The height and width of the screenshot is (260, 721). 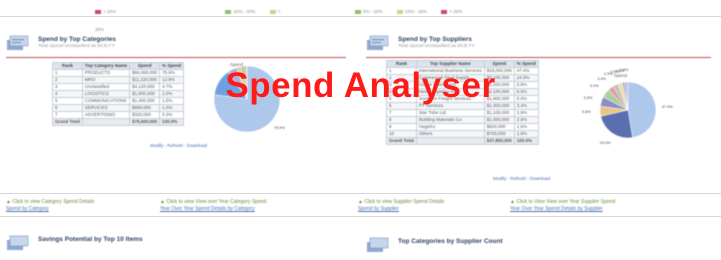 I want to click on table-cell: 2.6%, so click(x=526, y=120).